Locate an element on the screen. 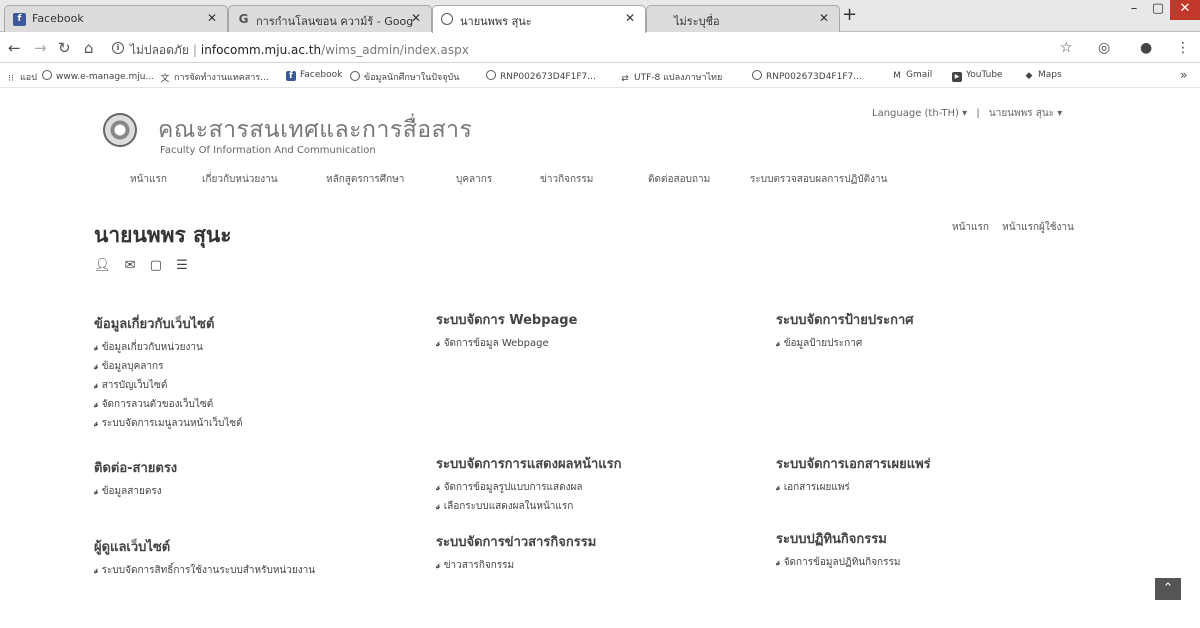 This screenshot has width=1200, height=628. tab-active-page: นายนพพร สุนะ ✕ is located at coordinates (539, 19).